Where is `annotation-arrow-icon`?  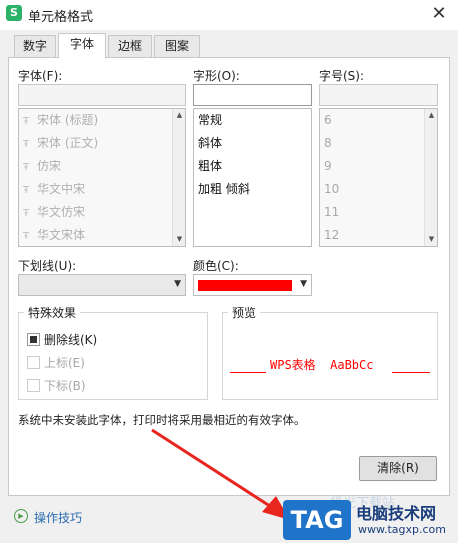
annotation-arrow-icon is located at coordinates (220, 474).